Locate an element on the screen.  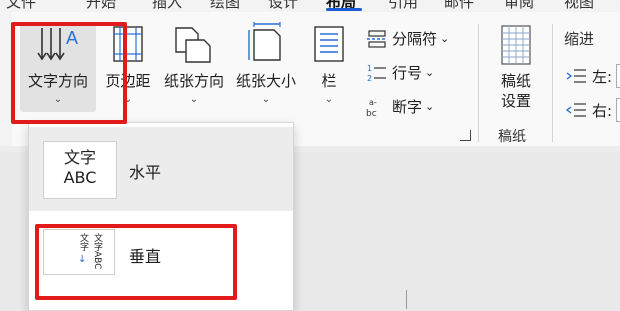
tab-insert: 插入 is located at coordinates (167, 6).